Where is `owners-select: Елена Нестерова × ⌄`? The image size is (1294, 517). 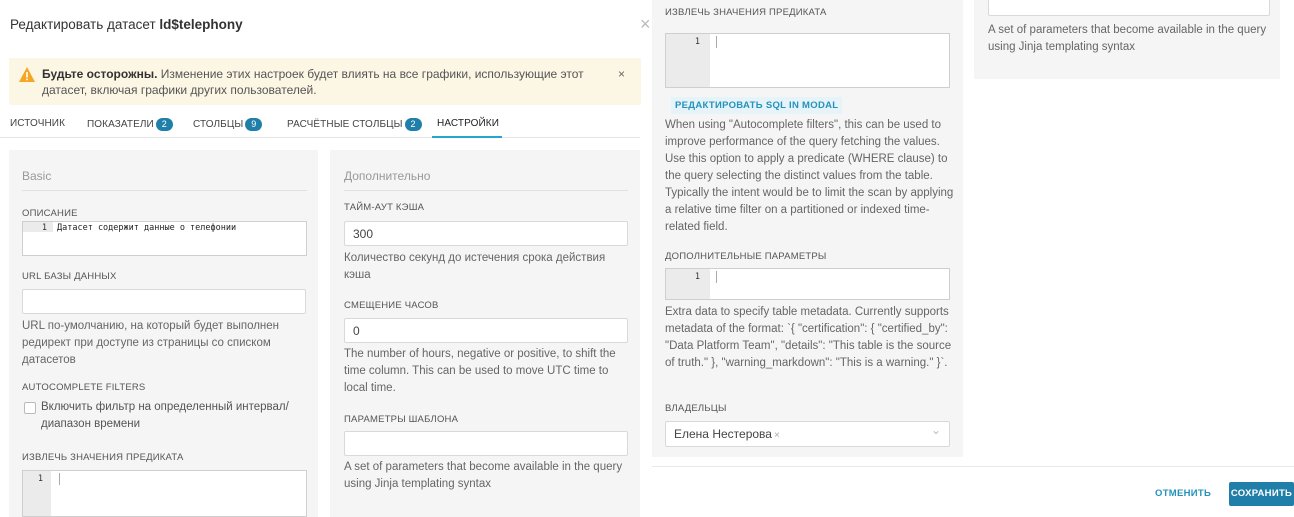
owners-select: Елена Нестерова × ⌄ is located at coordinates (807, 434).